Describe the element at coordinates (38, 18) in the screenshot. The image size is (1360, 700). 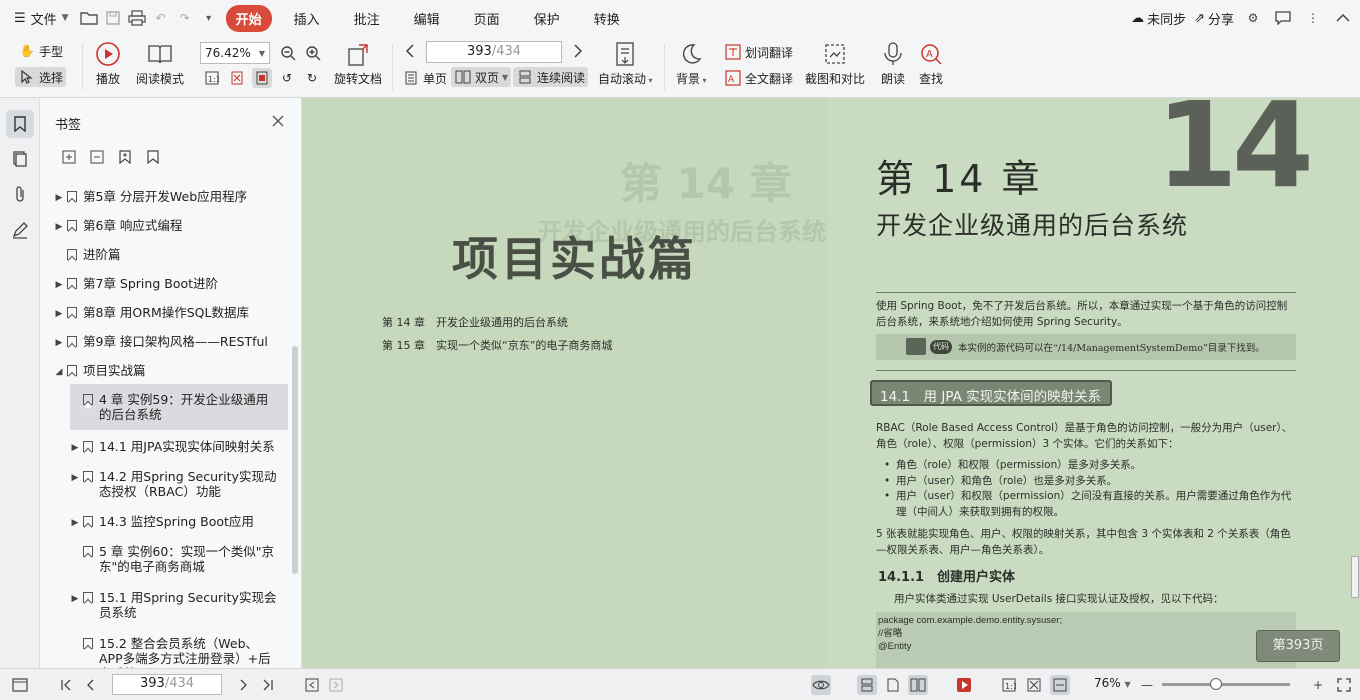
I see `file-menu: ☰ 文件 ▼` at that location.